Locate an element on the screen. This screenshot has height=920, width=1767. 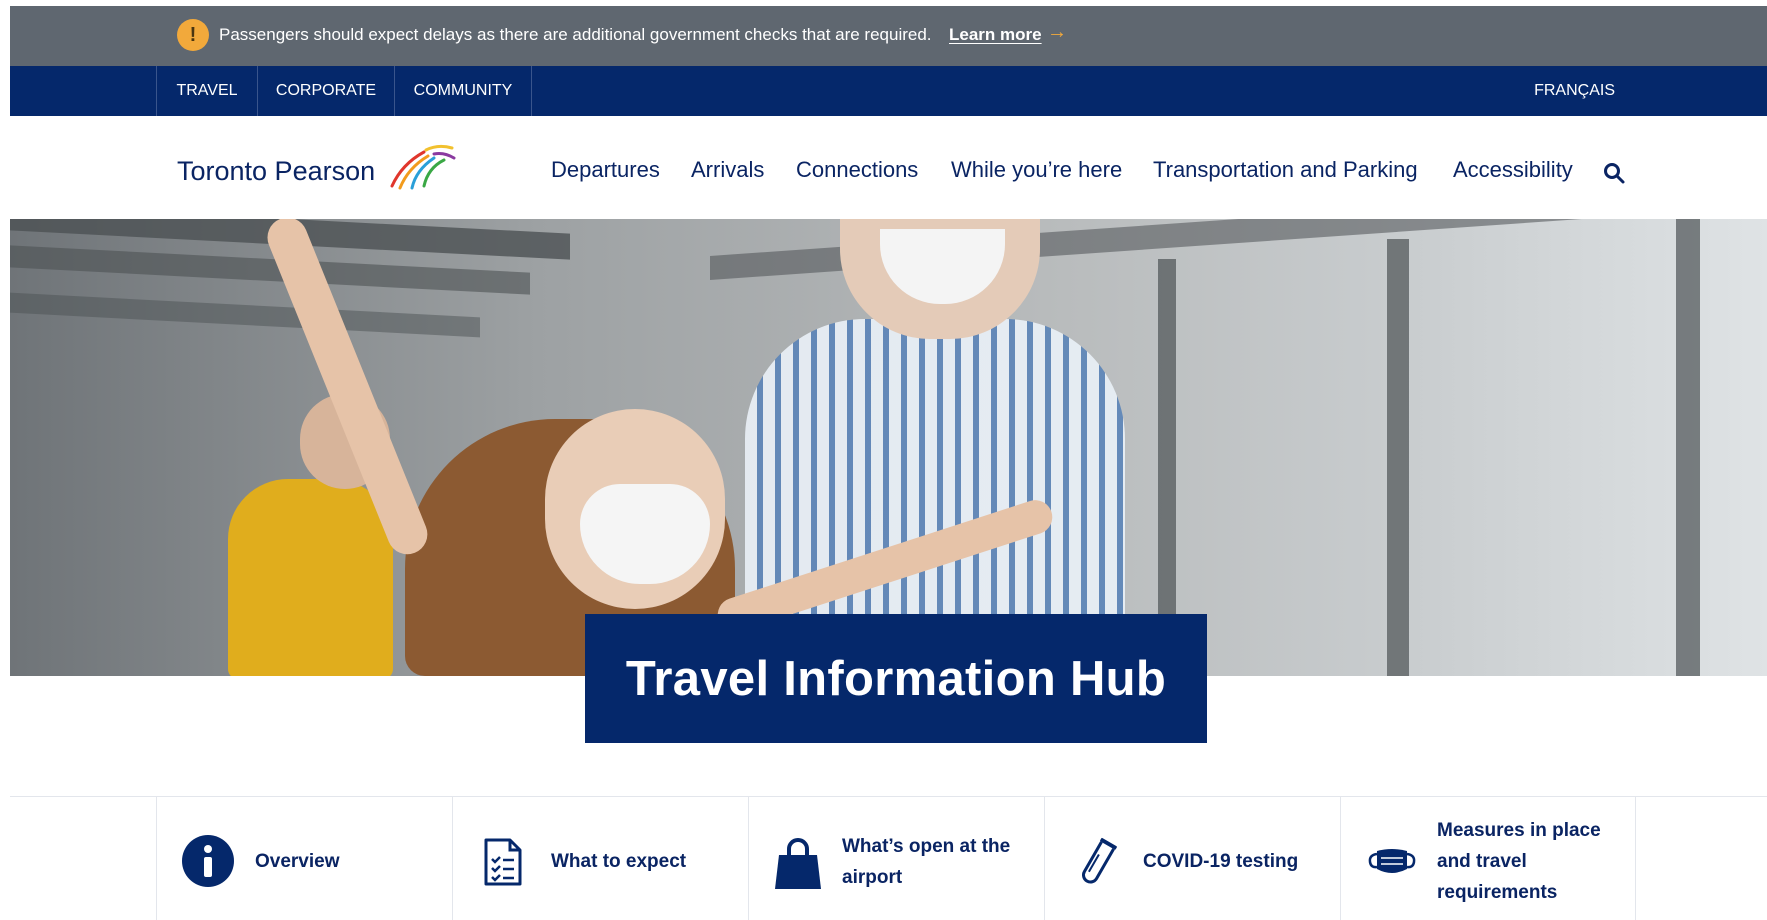
quick-link-what-to-expect: What to expect is located at coordinates (600, 858).